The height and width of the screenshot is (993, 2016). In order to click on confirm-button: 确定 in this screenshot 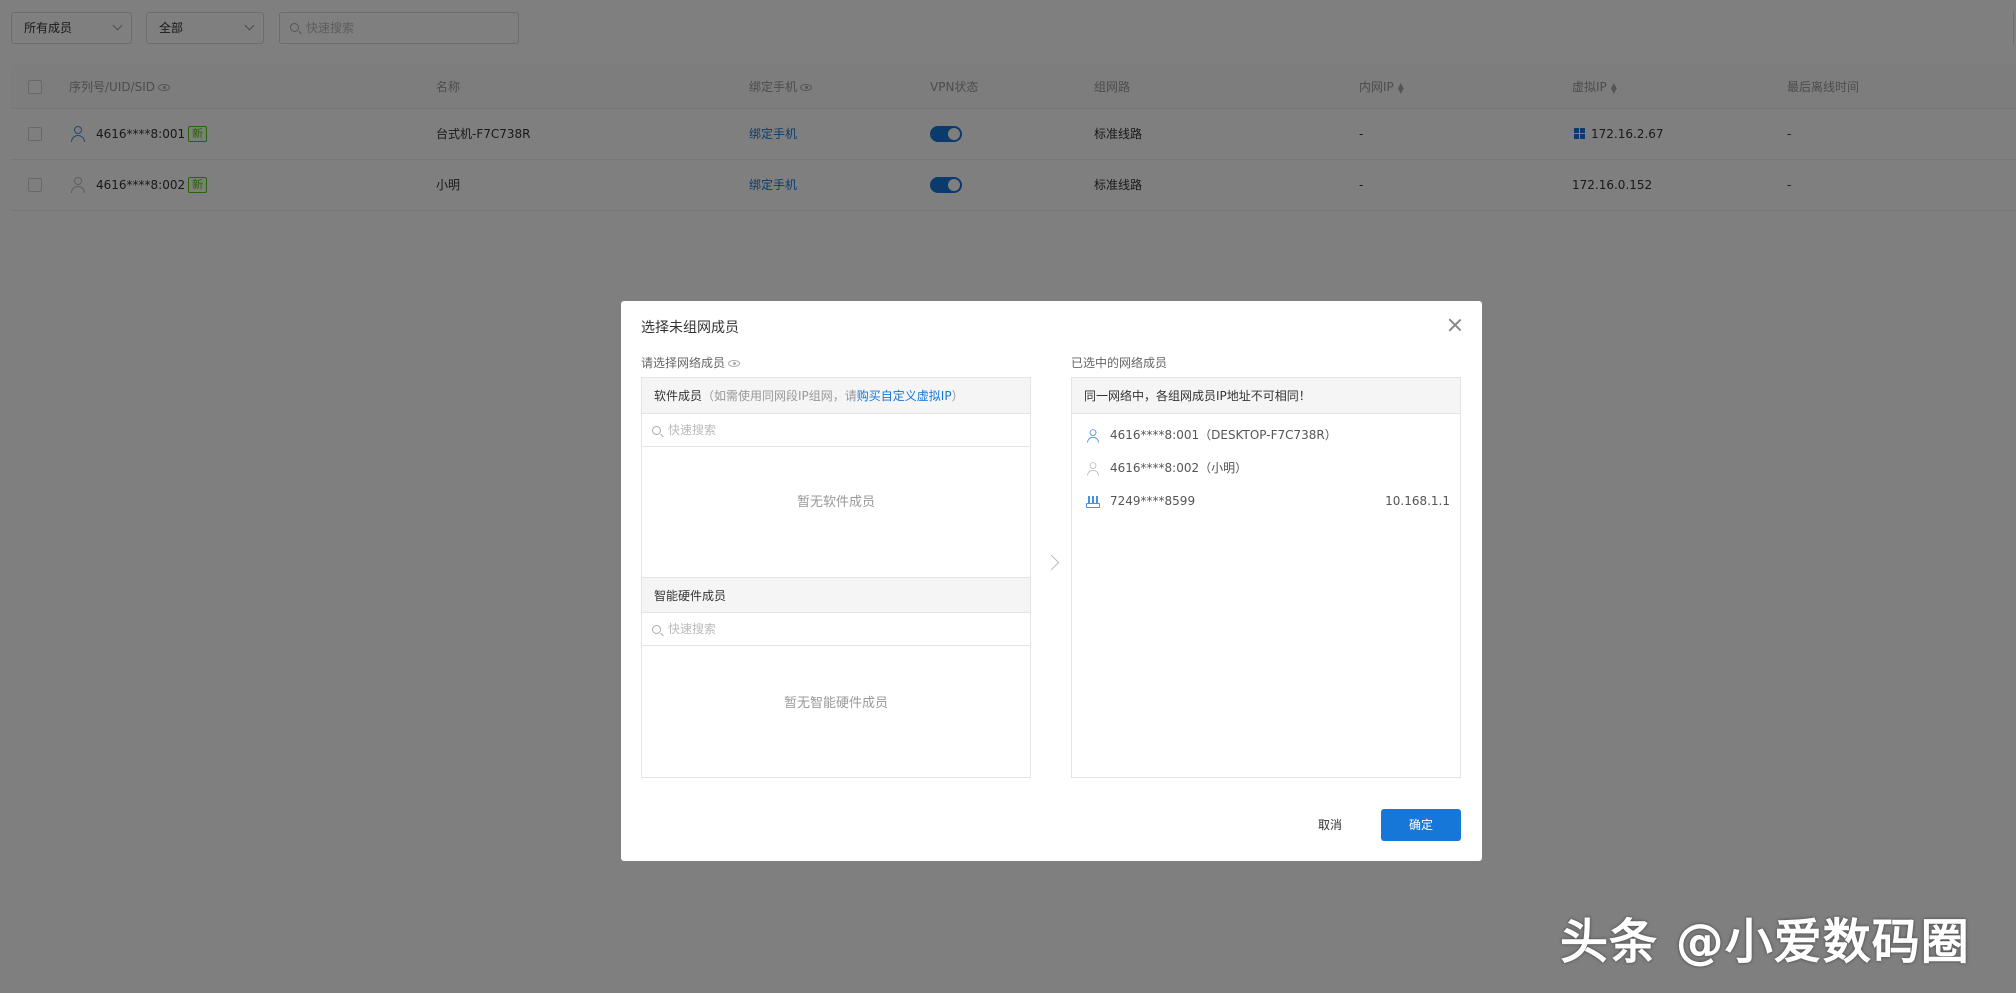, I will do `click(1421, 825)`.